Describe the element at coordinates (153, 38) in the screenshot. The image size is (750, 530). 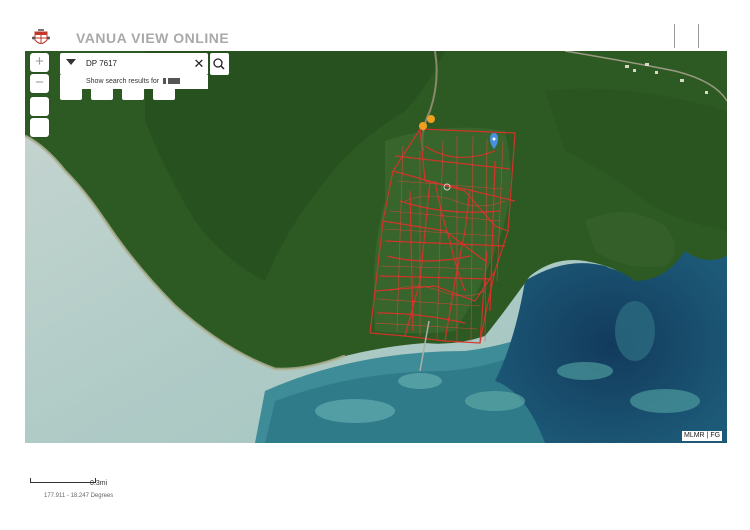
I see `app-title: VANUA VIEW ONLINE` at that location.